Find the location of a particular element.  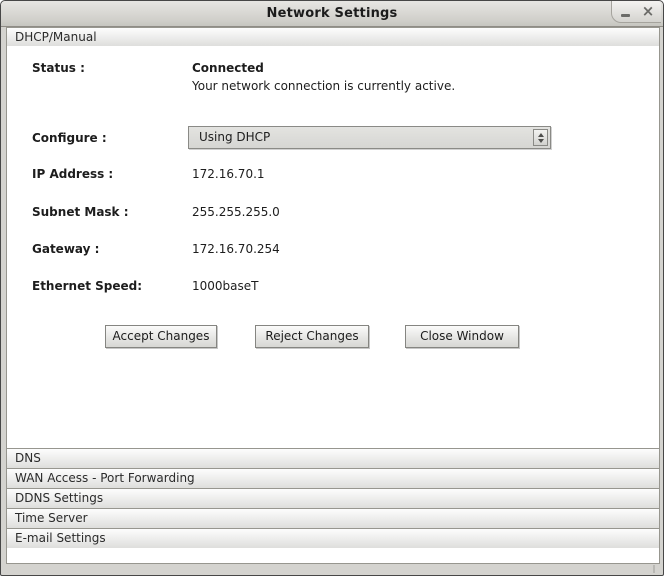

window-title: Network Settings is located at coordinates (332, 13).